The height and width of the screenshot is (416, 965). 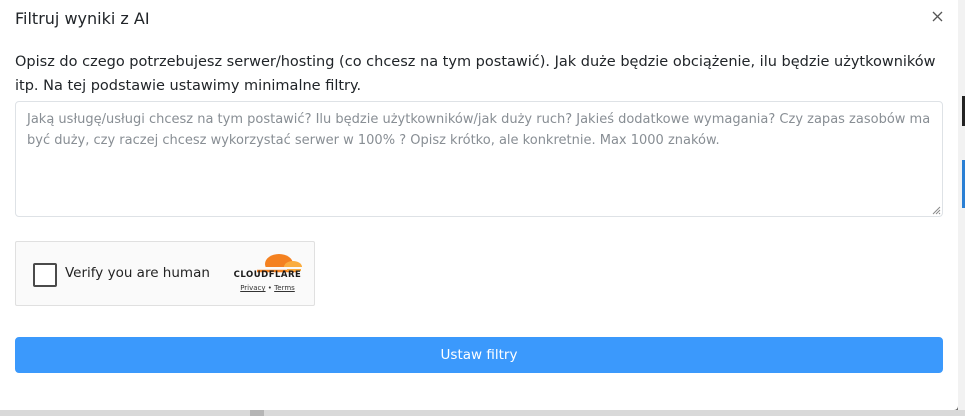 I want to click on apply-filters-button: Ustaw filtry, so click(x=479, y=355).